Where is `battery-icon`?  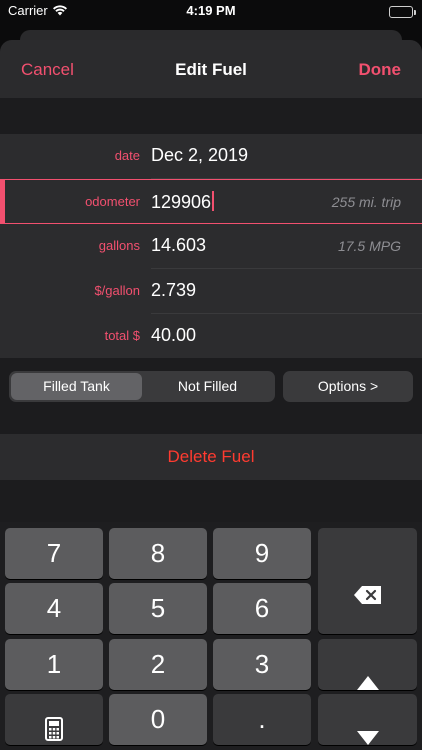
battery-icon is located at coordinates (402, 12).